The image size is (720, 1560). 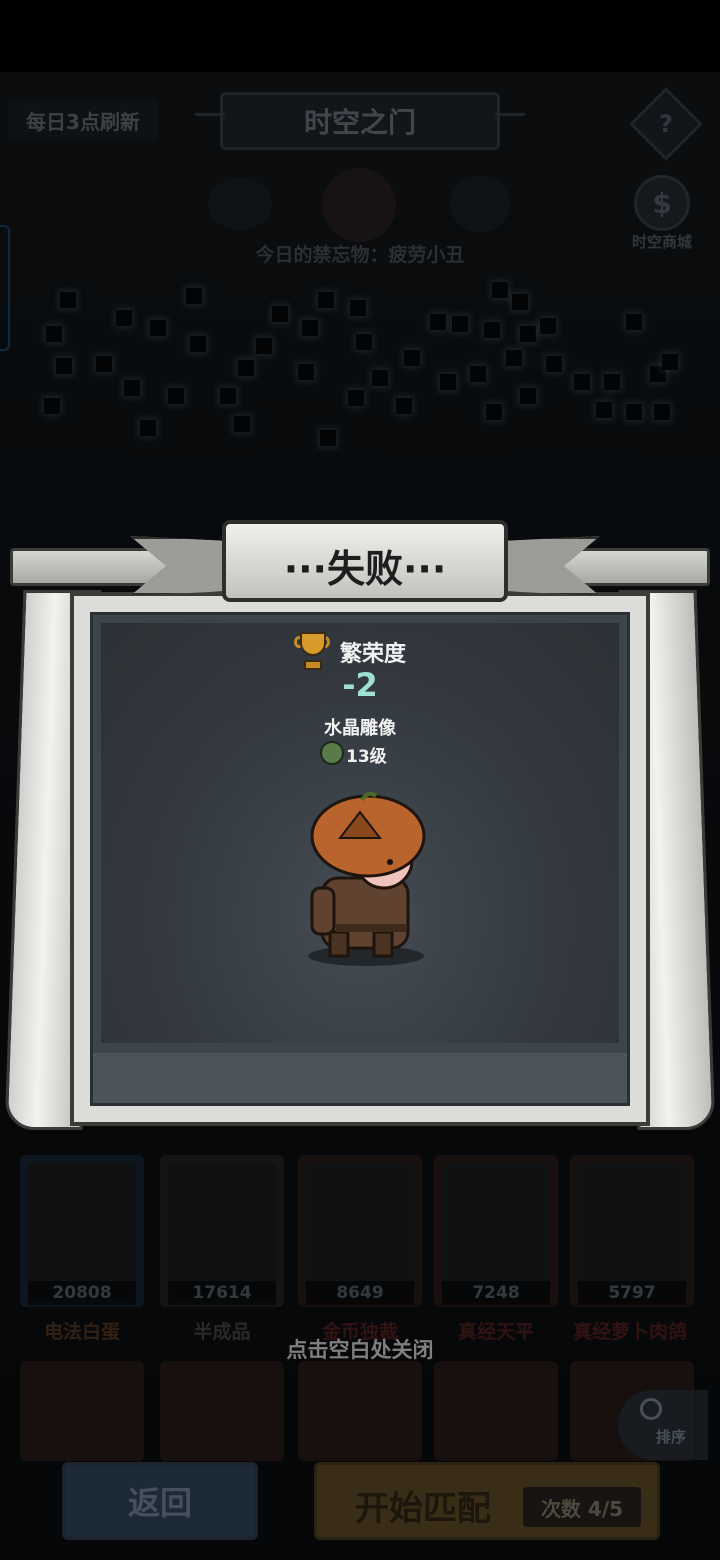 I want to click on search-icon, so click(x=651, y=1409).